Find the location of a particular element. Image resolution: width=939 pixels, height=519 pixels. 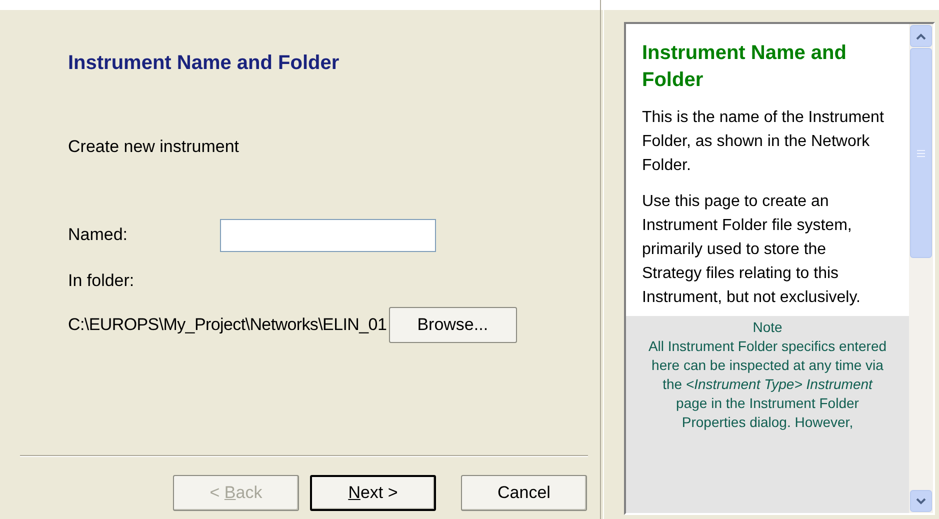

scroll-down-button is located at coordinates (921, 501).